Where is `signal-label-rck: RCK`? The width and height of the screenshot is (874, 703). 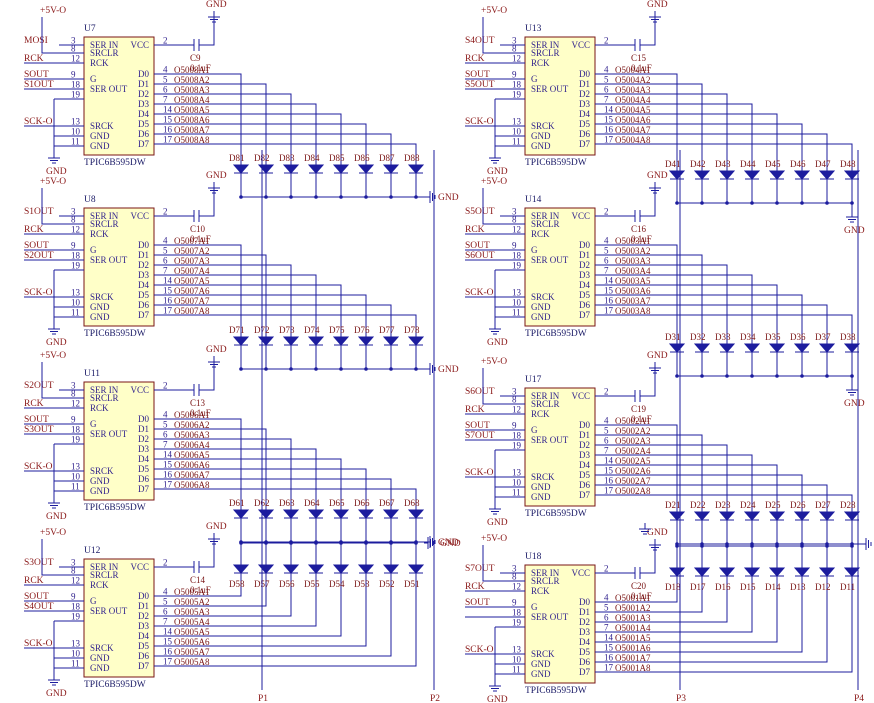 signal-label-rck: RCK is located at coordinates (475, 230).